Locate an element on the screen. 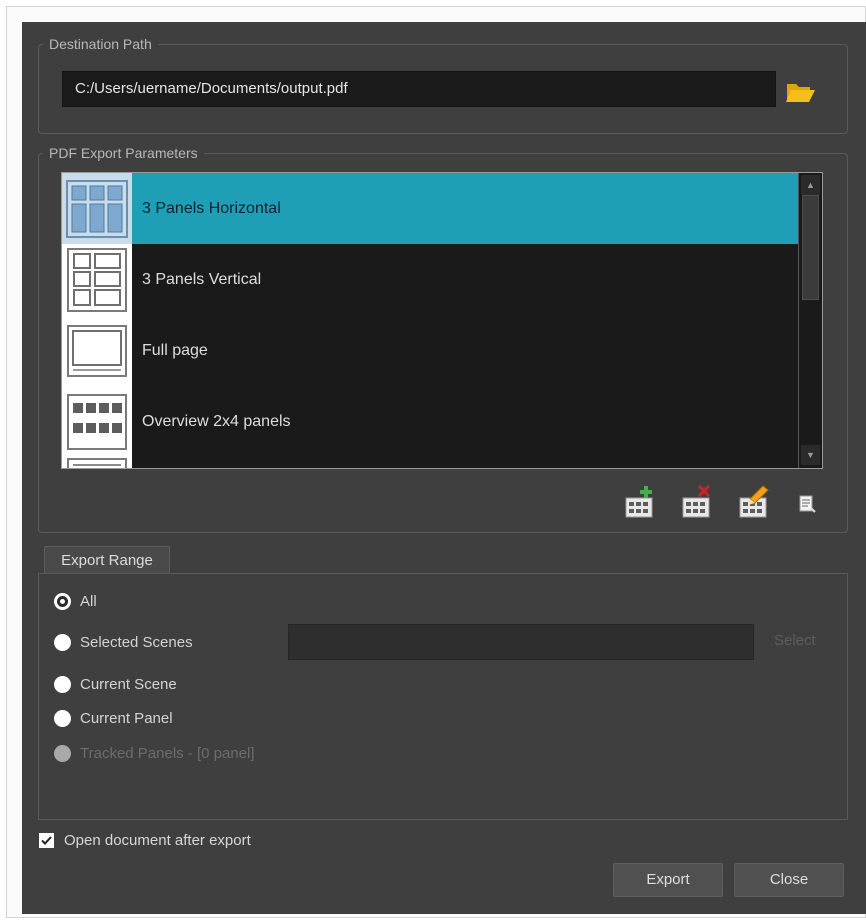 The width and height of the screenshot is (866, 922). layout-overview-2x4-icon is located at coordinates (97, 421).